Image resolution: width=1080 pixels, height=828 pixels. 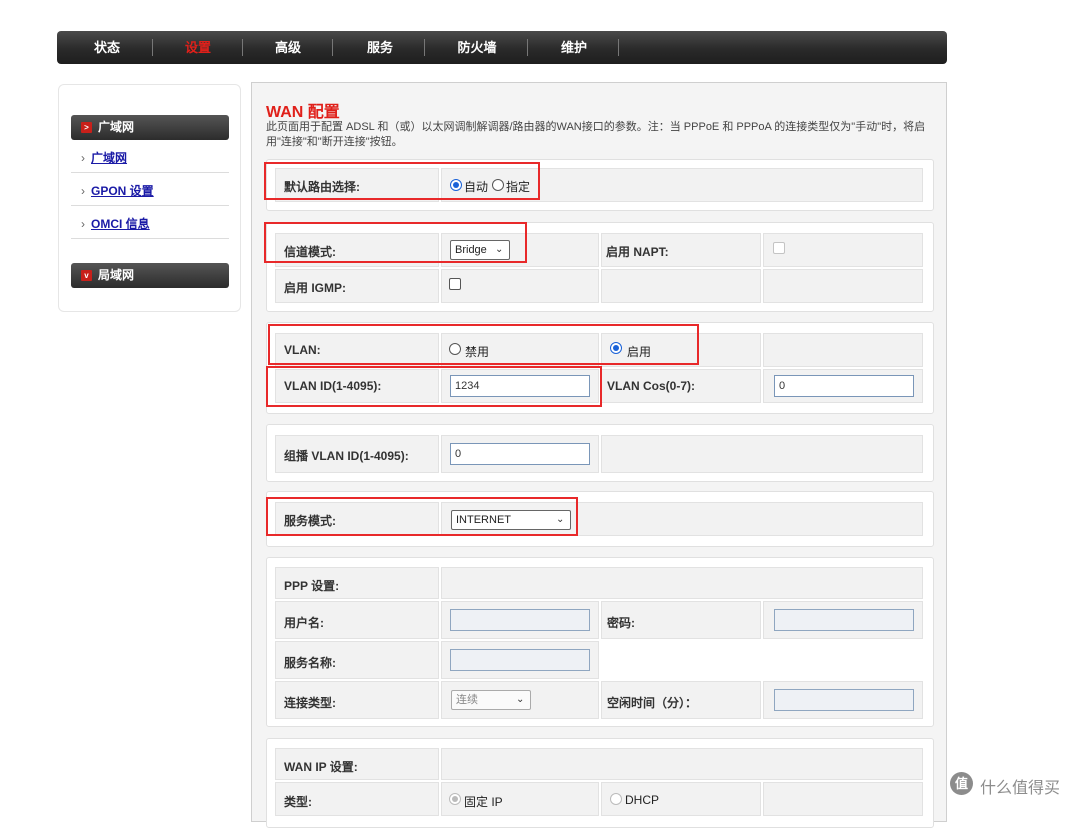 What do you see at coordinates (303, 112) in the screenshot?
I see `page-title: WAN 配置` at bounding box center [303, 112].